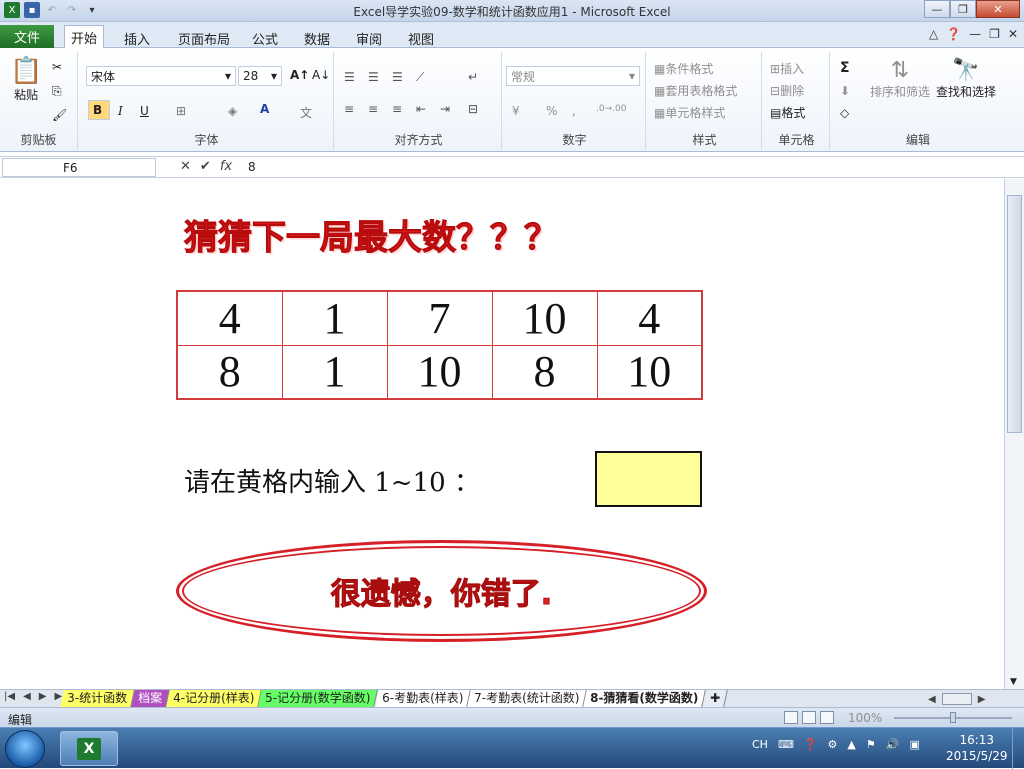 This screenshot has height=769, width=1024. What do you see at coordinates (1014, 434) in the screenshot?
I see `vertical-scrollbar: ▼` at bounding box center [1014, 434].